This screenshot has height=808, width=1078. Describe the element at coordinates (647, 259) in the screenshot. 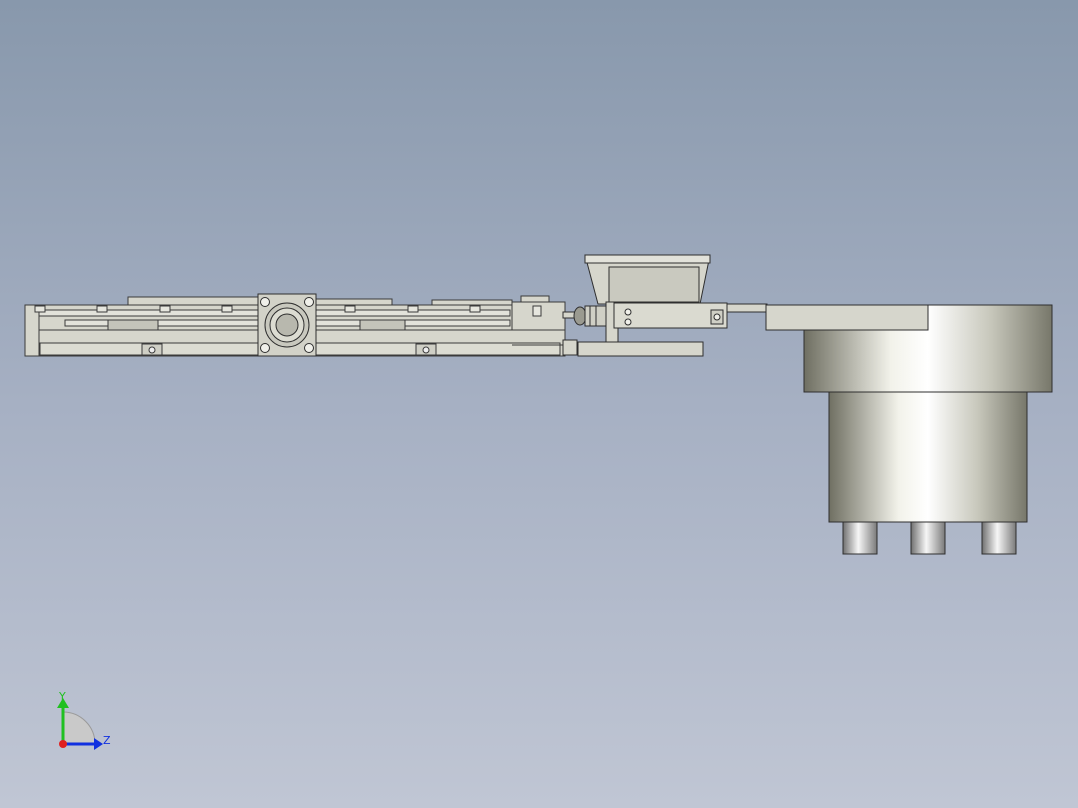

I see `hopper-top-rim` at that location.